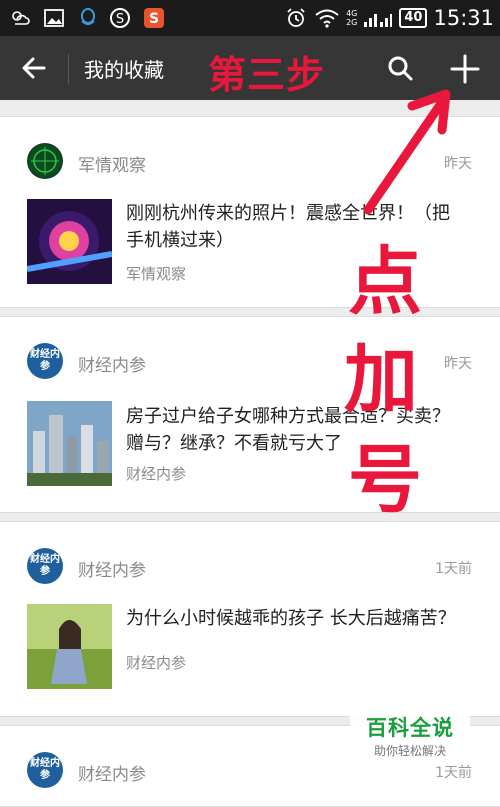 Image resolution: width=500 pixels, height=807 pixels. What do you see at coordinates (410, 728) in the screenshot?
I see `watermark-title: 百科全说` at bounding box center [410, 728].